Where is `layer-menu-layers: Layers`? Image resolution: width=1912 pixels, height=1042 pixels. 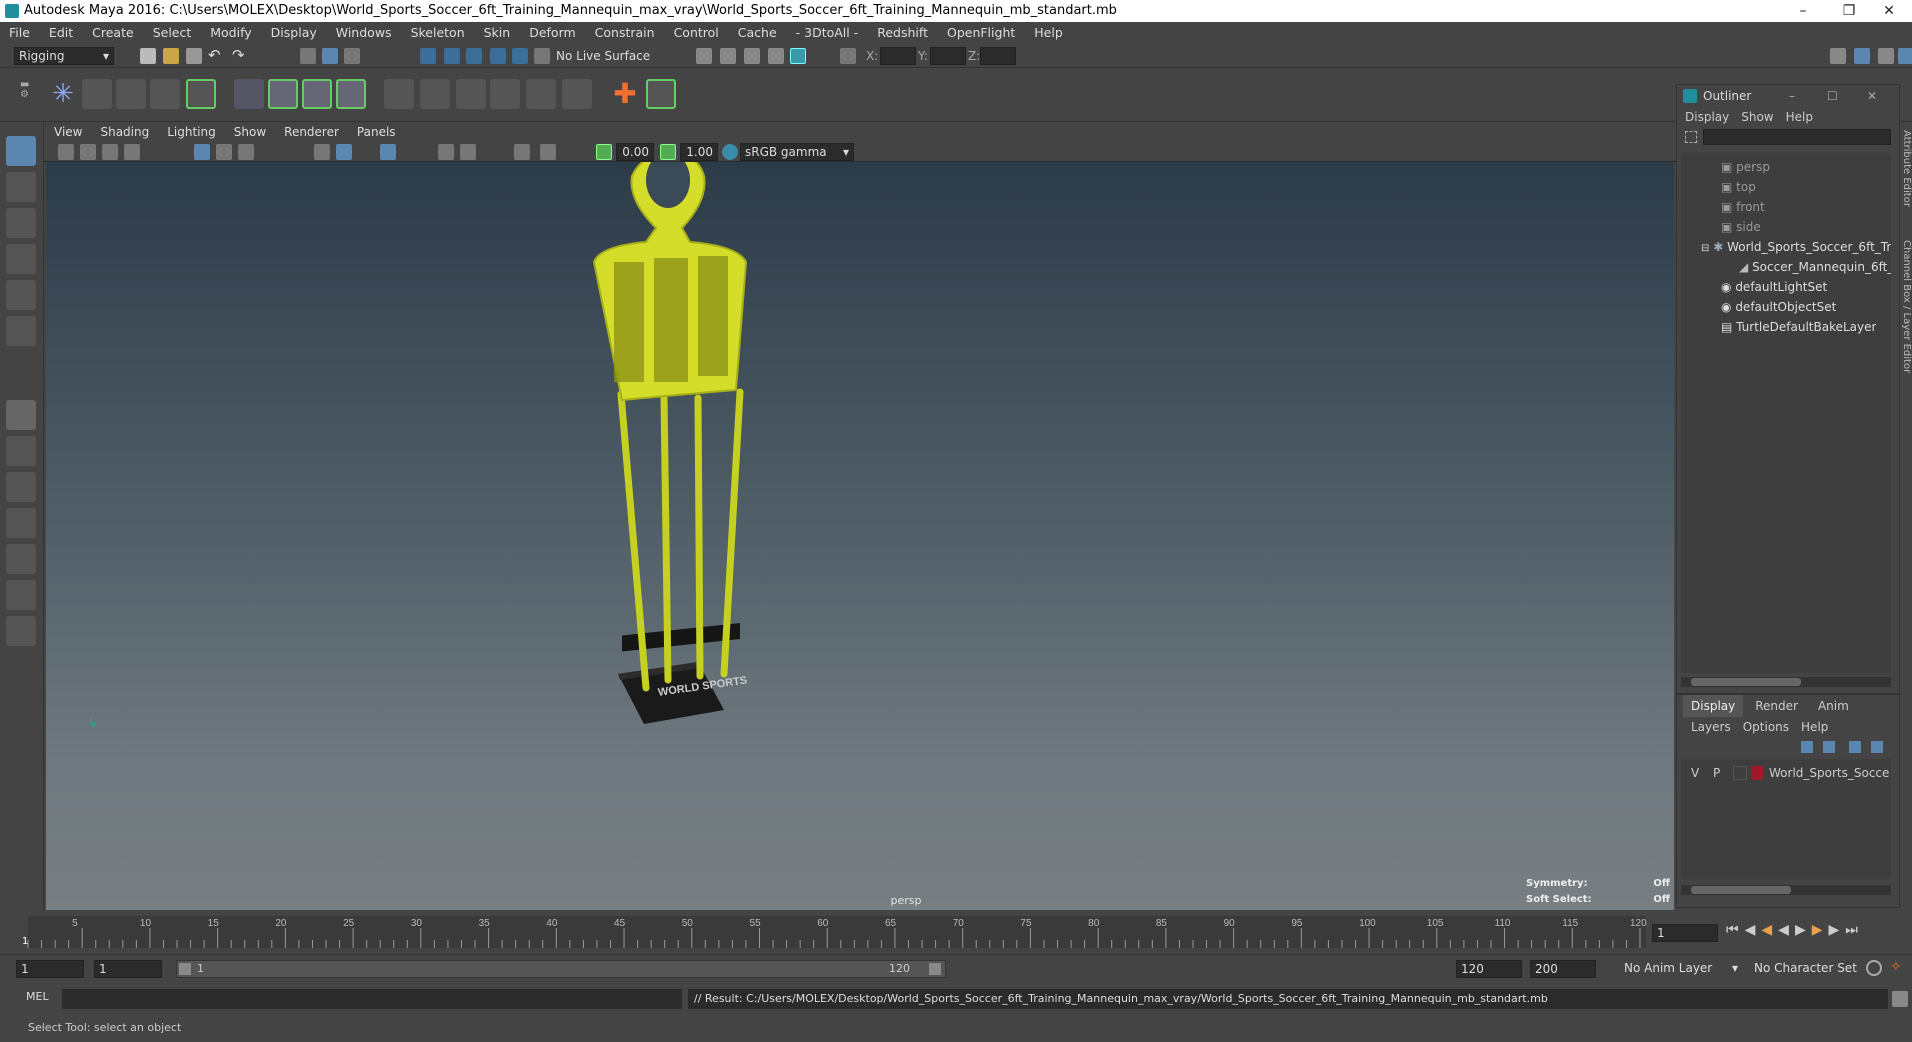 layer-menu-layers: Layers is located at coordinates (1711, 727).